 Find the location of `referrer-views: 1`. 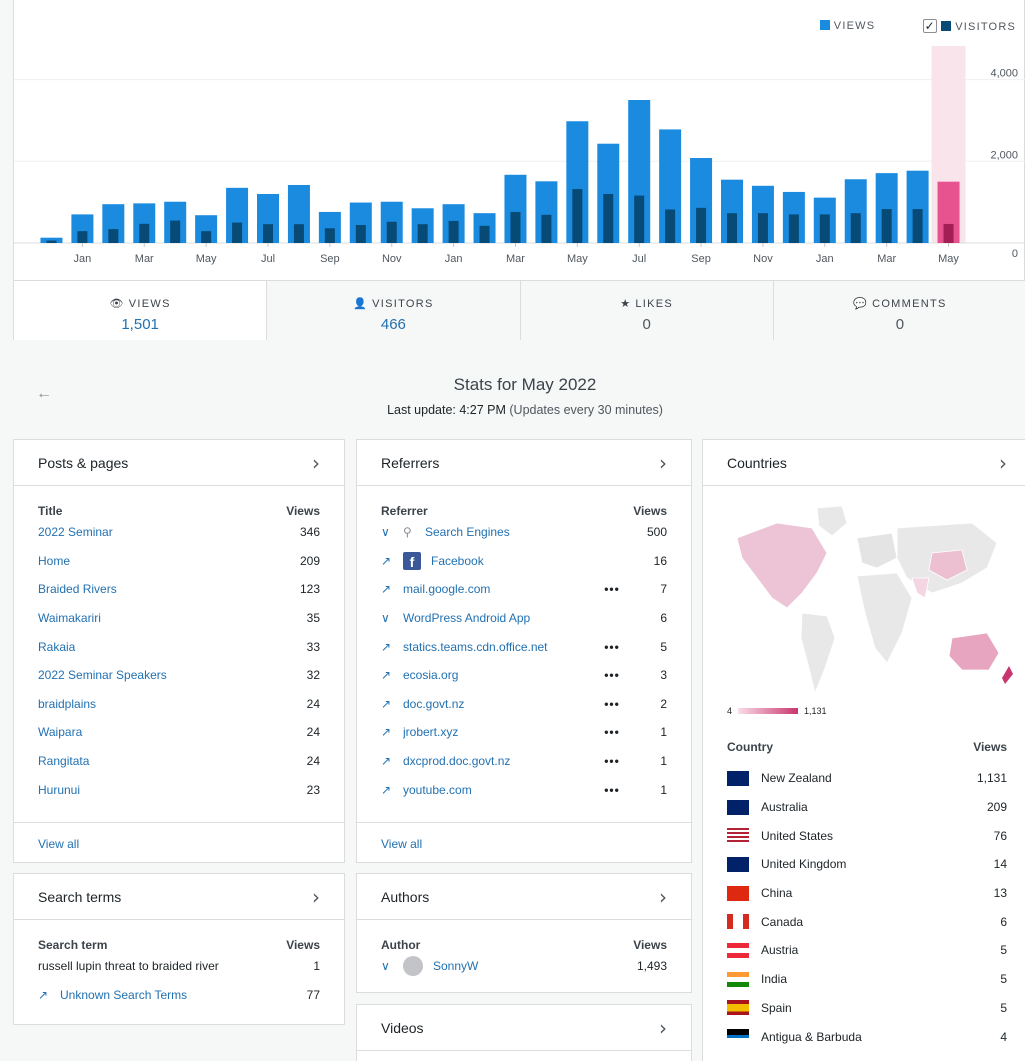

referrer-views: 1 is located at coordinates (663, 789).